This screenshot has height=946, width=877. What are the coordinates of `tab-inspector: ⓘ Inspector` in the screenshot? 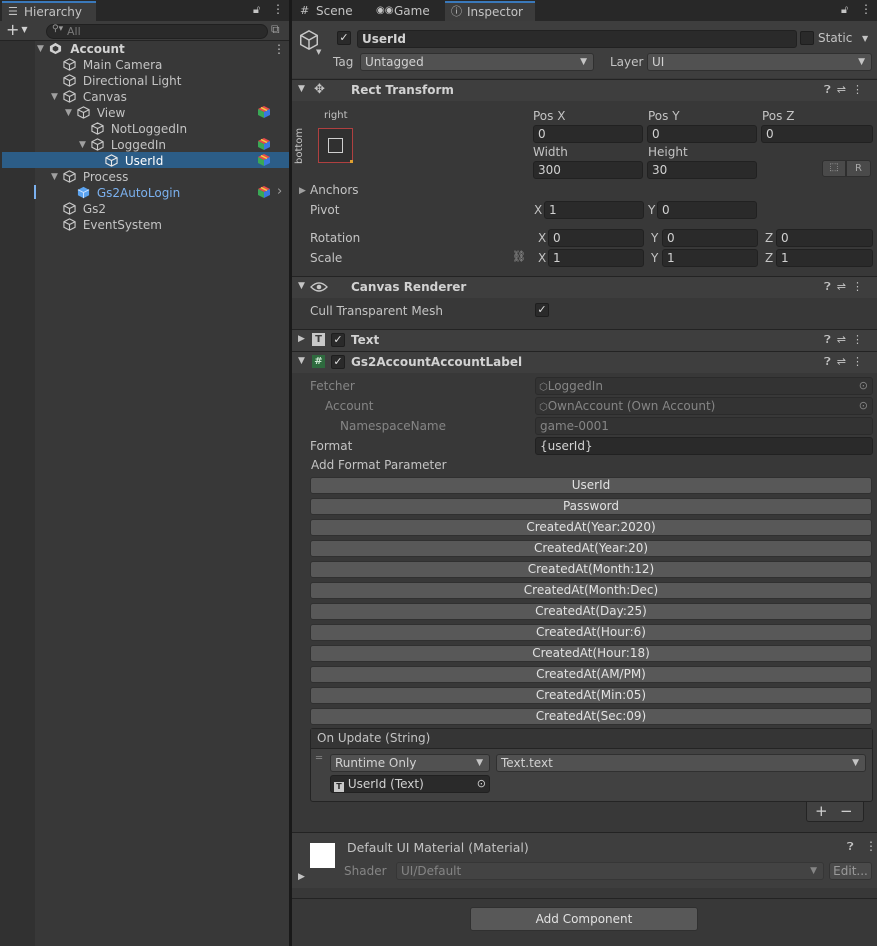 It's located at (490, 11).